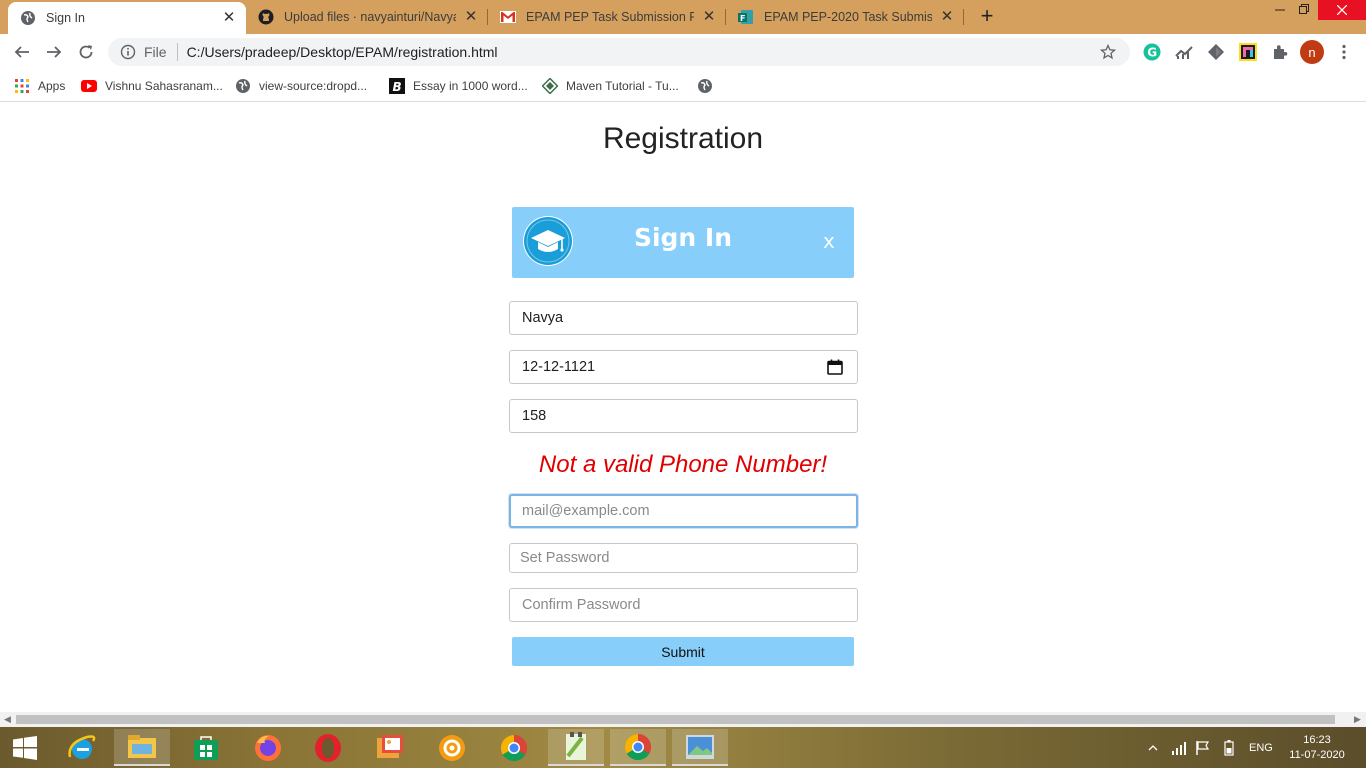 The height and width of the screenshot is (768, 1366). What do you see at coordinates (127, 18) in the screenshot?
I see `tab-sign-in: Sign In ✕` at bounding box center [127, 18].